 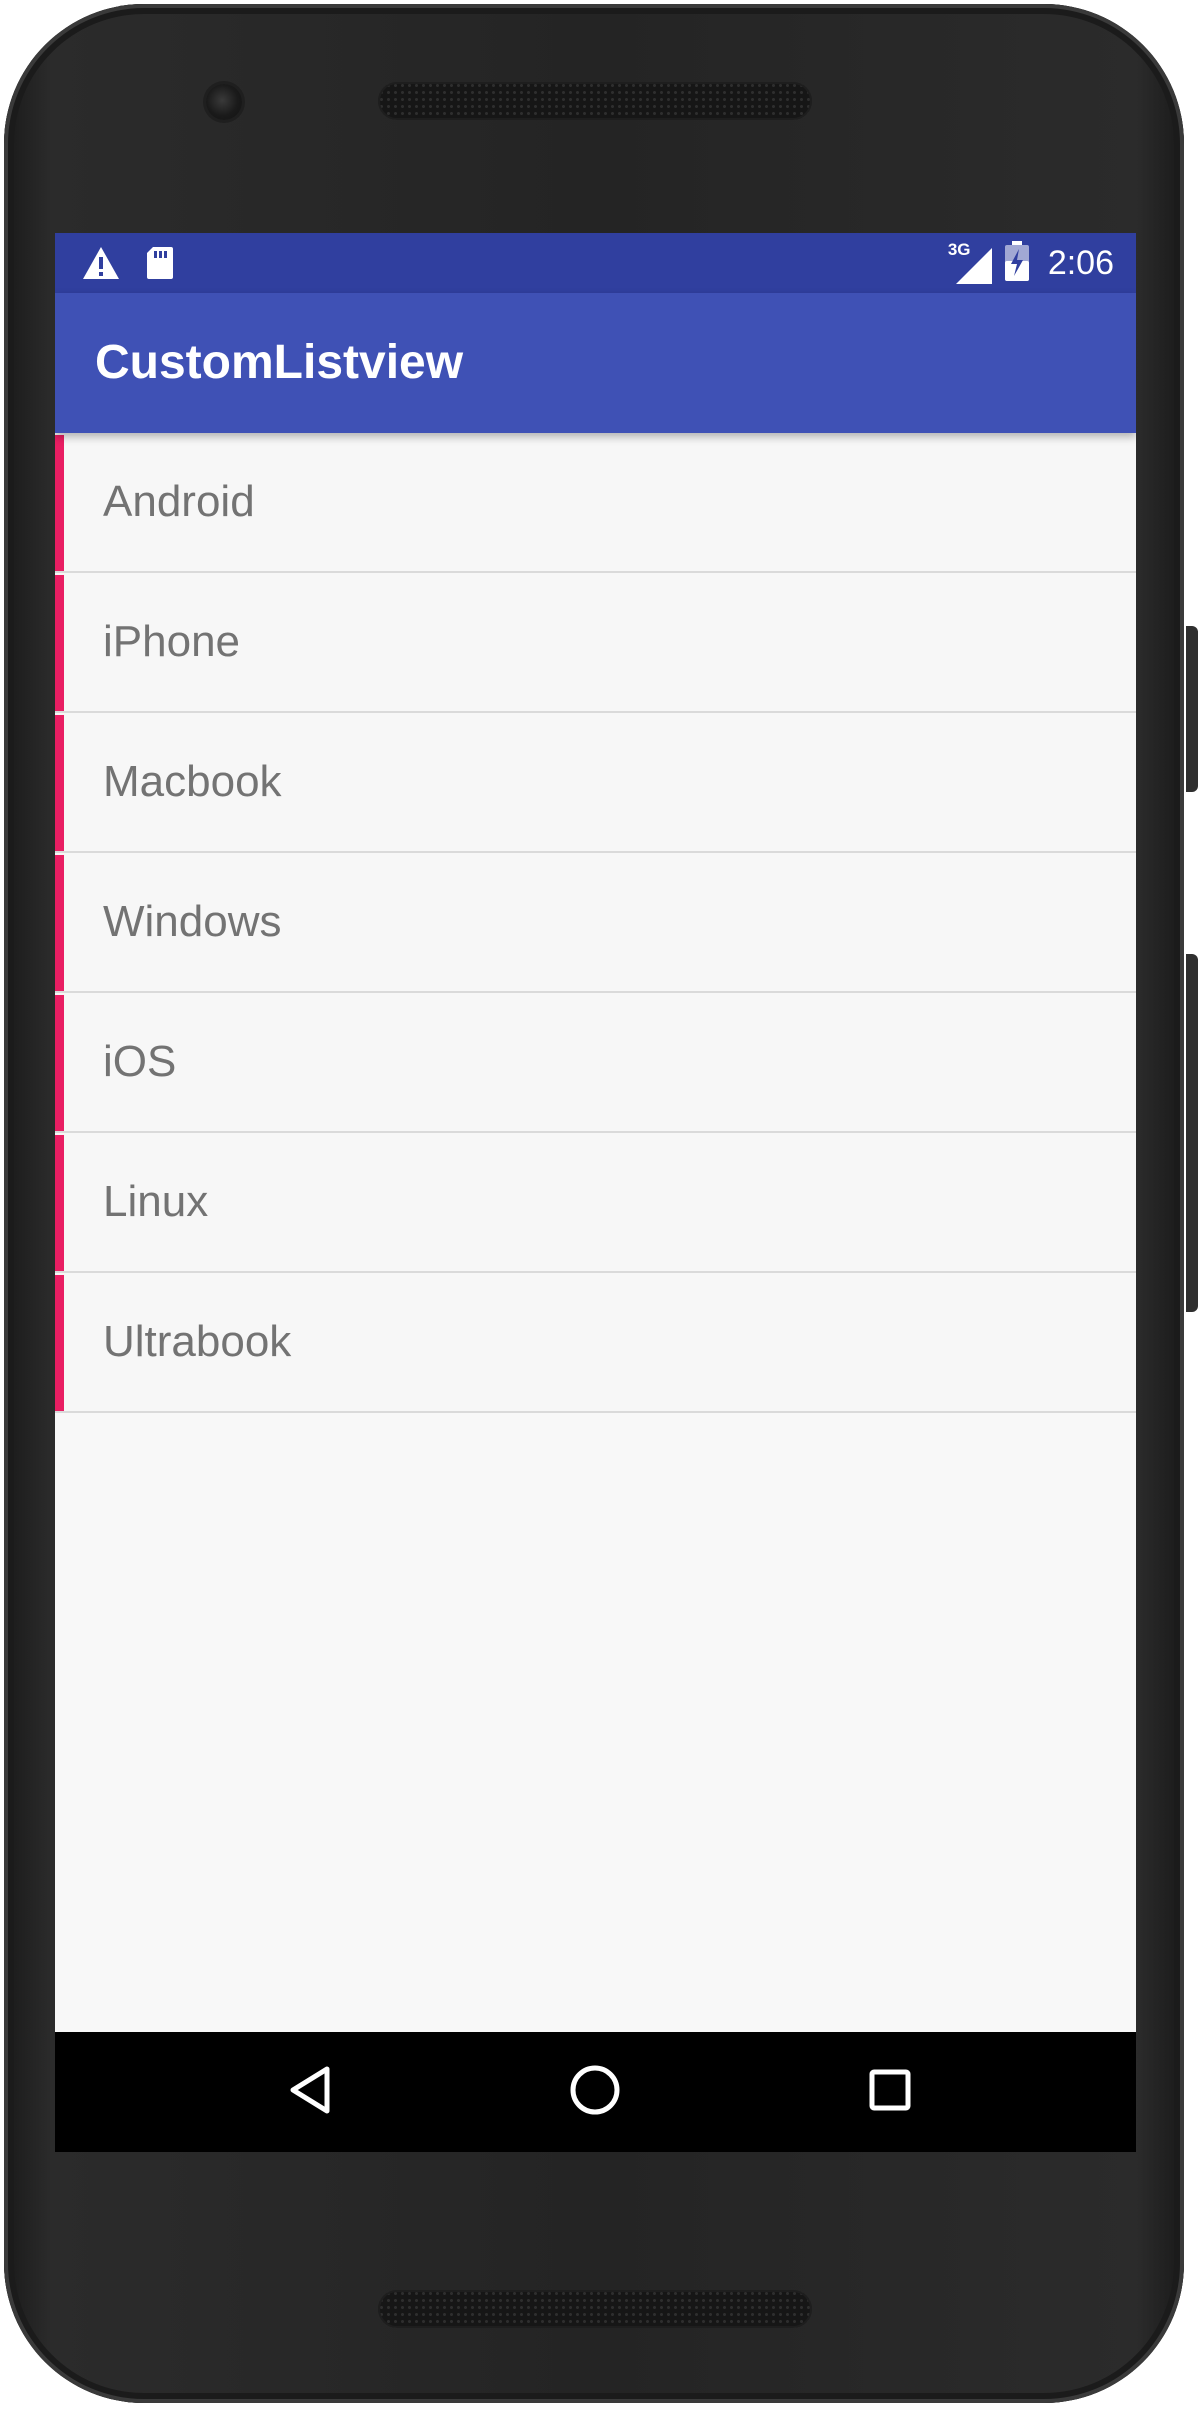 What do you see at coordinates (172, 641) in the screenshot?
I see `list-item-label: iPhone` at bounding box center [172, 641].